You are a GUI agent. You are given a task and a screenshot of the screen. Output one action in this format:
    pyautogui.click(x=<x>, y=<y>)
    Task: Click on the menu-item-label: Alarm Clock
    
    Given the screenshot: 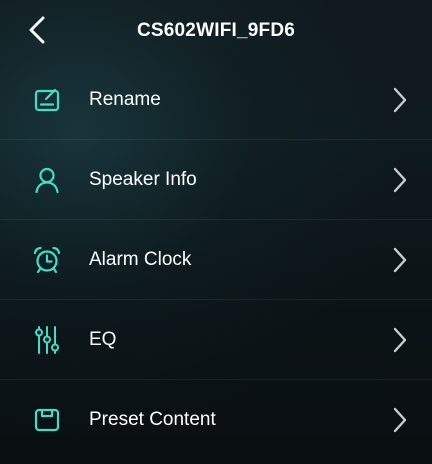 What is the action you would take?
    pyautogui.click(x=140, y=259)
    